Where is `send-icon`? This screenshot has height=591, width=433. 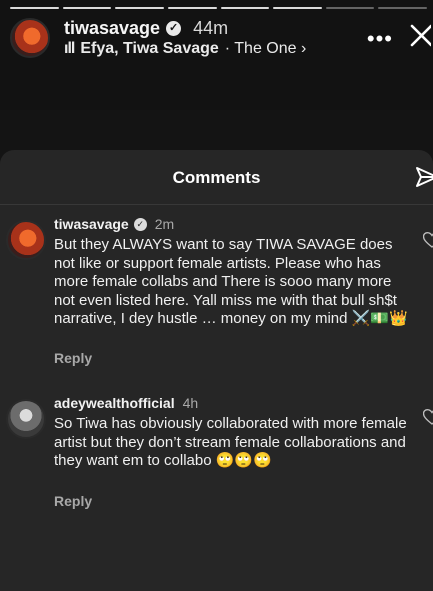 send-icon is located at coordinates (424, 177).